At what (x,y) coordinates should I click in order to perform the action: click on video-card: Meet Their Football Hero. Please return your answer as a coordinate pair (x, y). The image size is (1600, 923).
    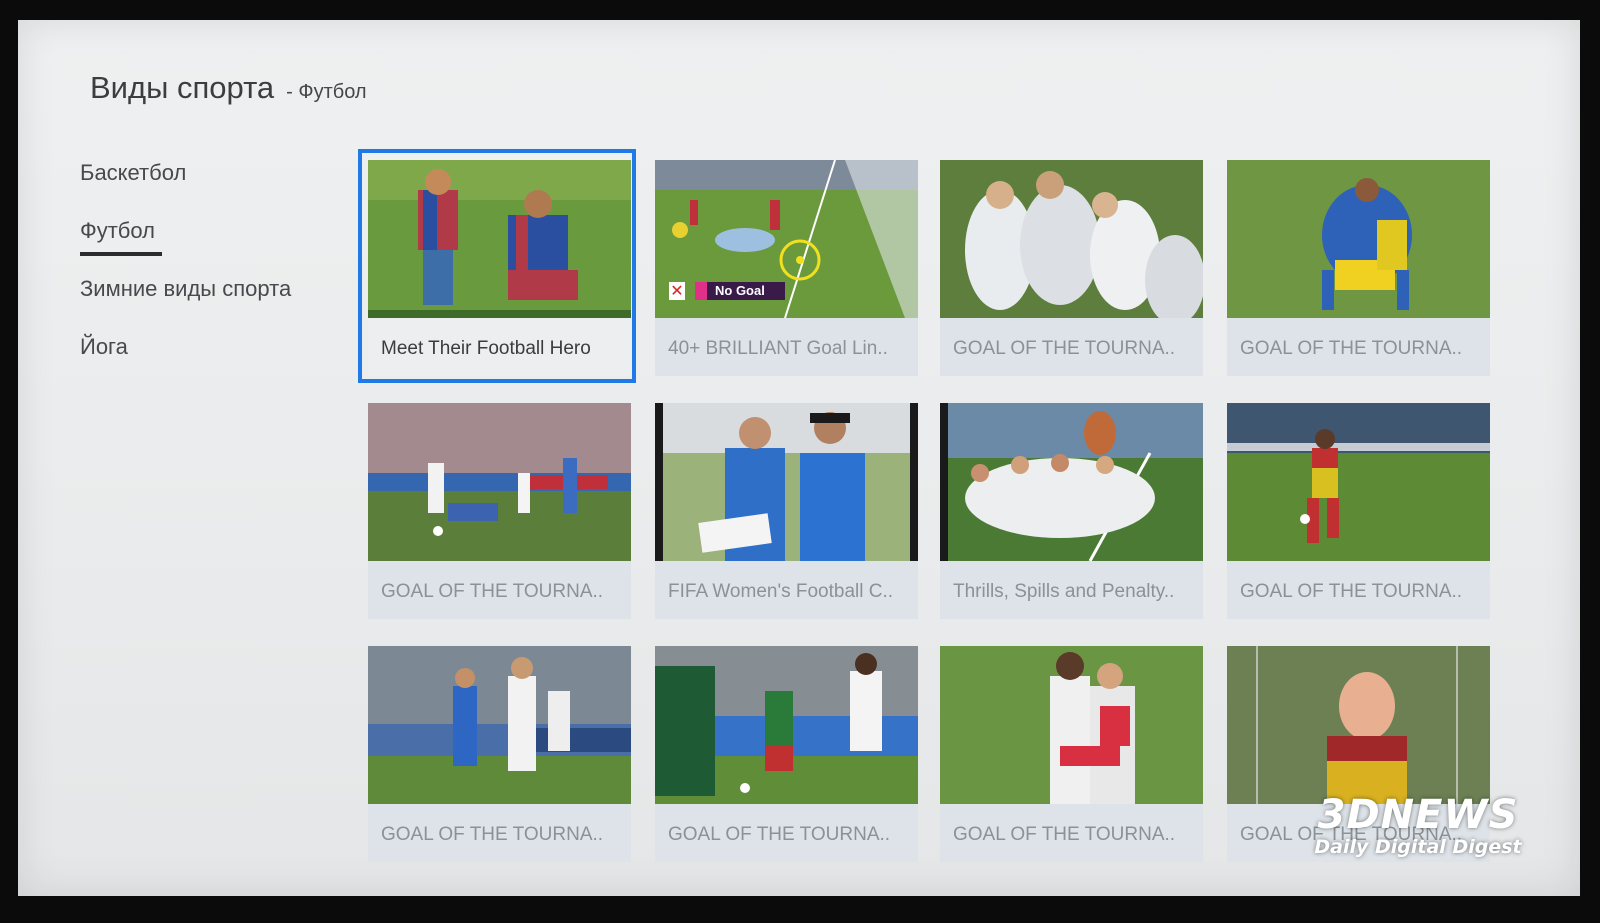
    Looking at the image, I should click on (497, 266).